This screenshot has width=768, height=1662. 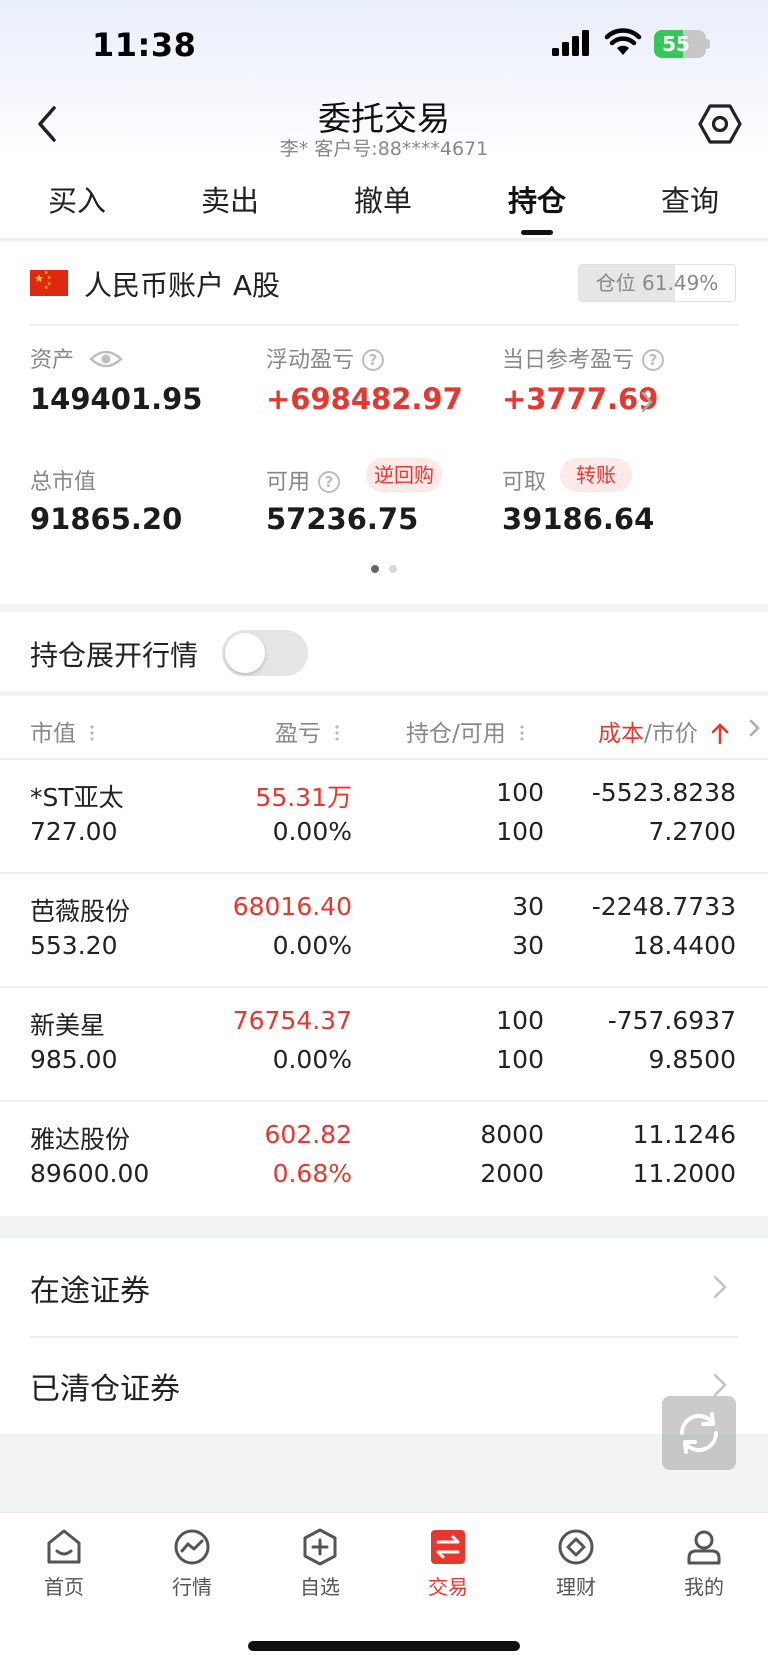 I want to click on withdrawable-value: 39186.64, so click(x=578, y=519).